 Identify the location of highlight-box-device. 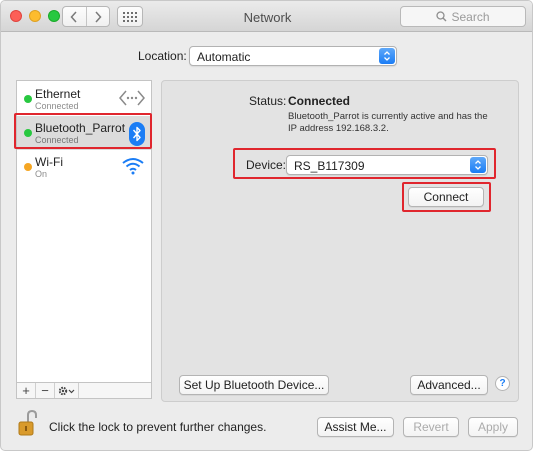
(364, 163).